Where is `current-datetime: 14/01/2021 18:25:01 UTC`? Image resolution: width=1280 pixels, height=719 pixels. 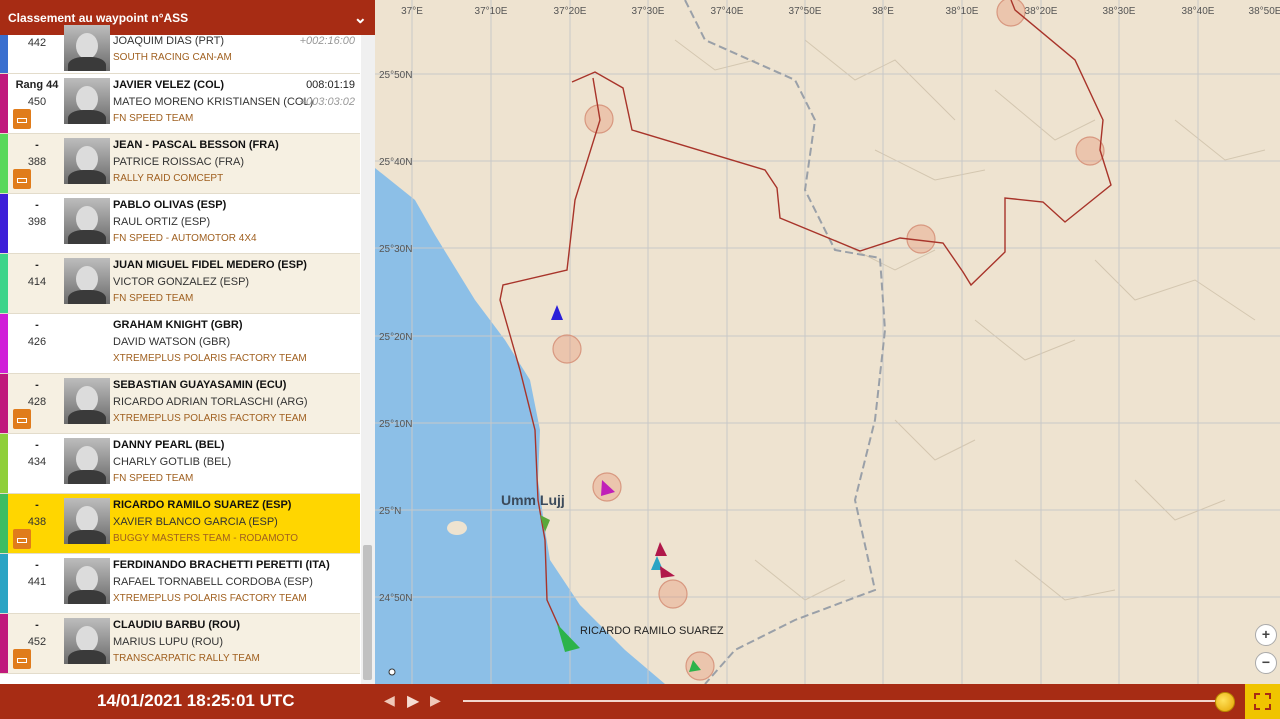 current-datetime: 14/01/2021 18:25:01 UTC is located at coordinates (196, 700).